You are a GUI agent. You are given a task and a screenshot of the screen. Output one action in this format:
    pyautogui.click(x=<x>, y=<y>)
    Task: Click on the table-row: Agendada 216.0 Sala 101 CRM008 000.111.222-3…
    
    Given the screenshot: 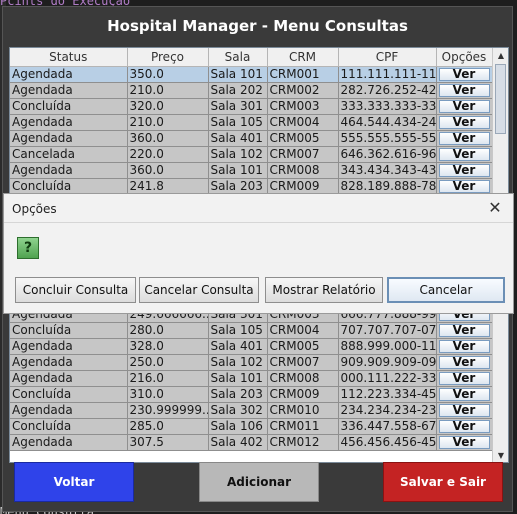 What is the action you would take?
    pyautogui.click(x=251, y=378)
    